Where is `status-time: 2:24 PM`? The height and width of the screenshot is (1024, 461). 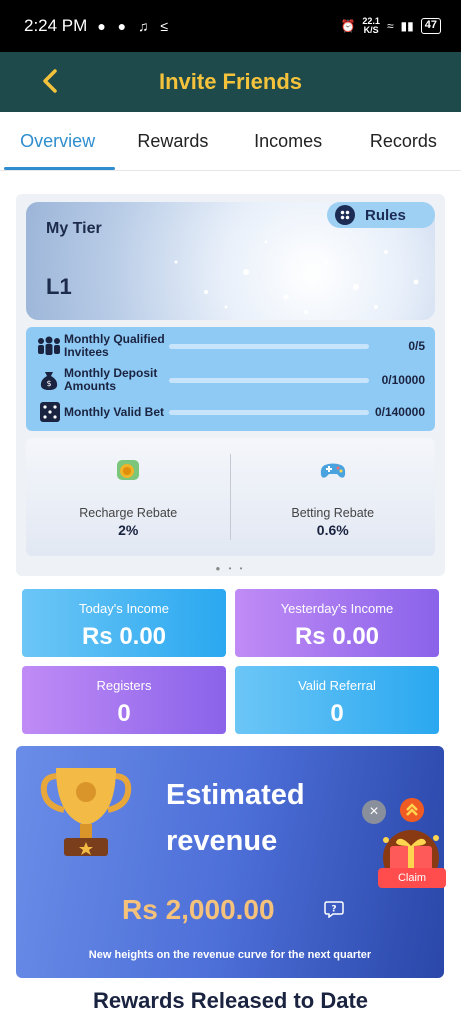 status-time: 2:24 PM is located at coordinates (56, 25).